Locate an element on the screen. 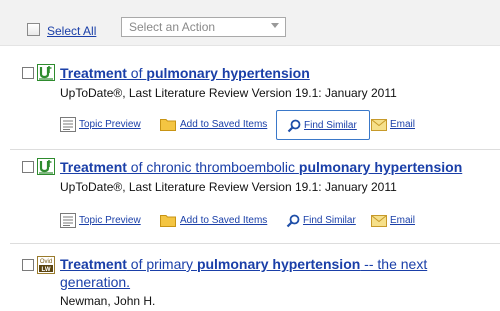 The width and height of the screenshot is (500, 311). result-meta: Newman, John H. is located at coordinates (108, 301).